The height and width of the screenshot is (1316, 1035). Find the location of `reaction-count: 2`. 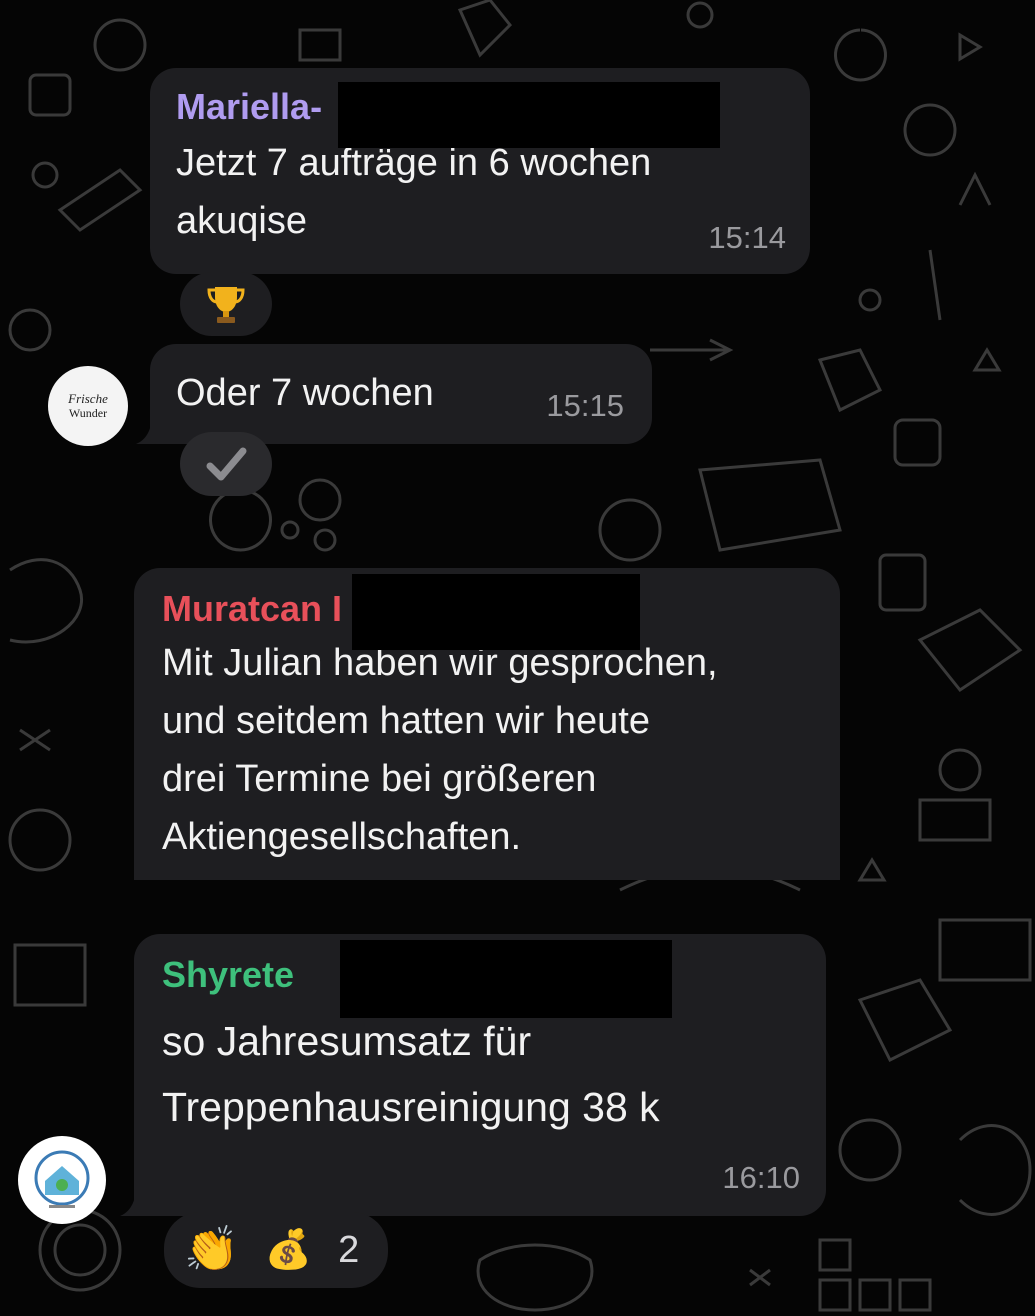

reaction-count: 2 is located at coordinates (349, 1249).